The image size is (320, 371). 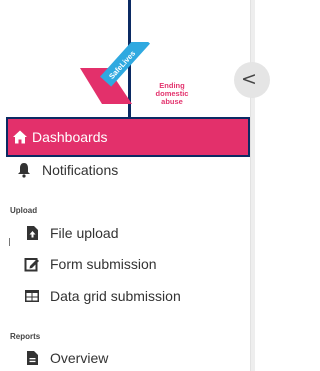 I want to click on sidebar-item-label: Data grid submission, so click(x=115, y=296).